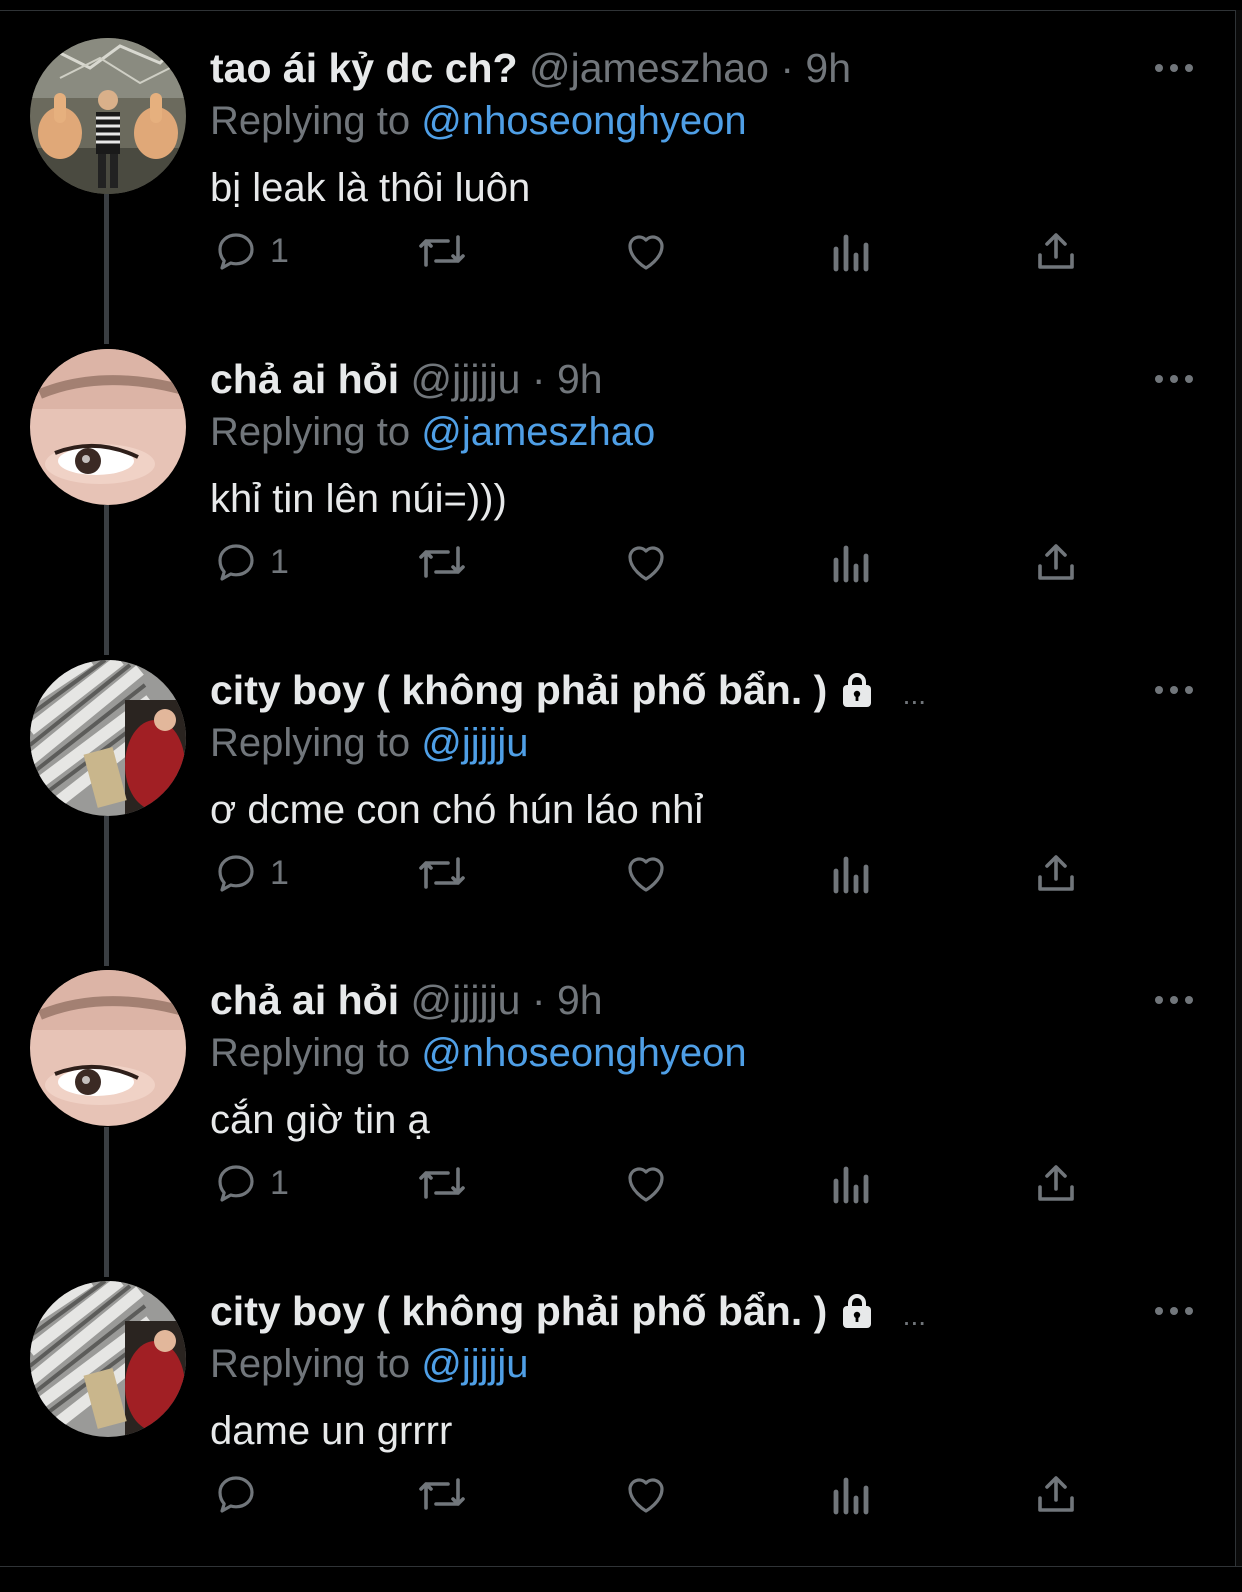 The width and height of the screenshot is (1242, 1592). I want to click on tweet-text: cắn giờ tin ạ, so click(320, 1120).